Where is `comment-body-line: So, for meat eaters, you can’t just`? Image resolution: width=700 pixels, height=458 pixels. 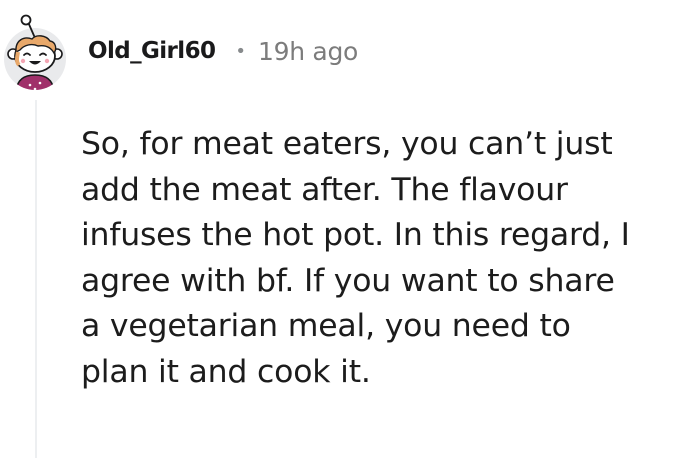
comment-body-line: So, for meat eaters, you can’t just is located at coordinates (347, 144).